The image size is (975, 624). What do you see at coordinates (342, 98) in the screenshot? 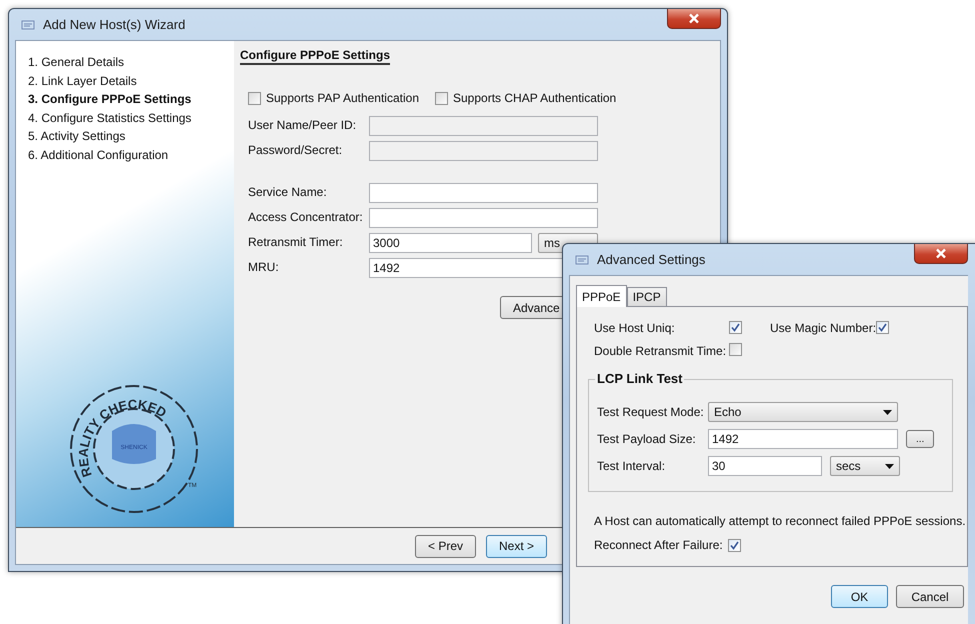
I see `checkbox-label: Supports PAP Authentication` at bounding box center [342, 98].